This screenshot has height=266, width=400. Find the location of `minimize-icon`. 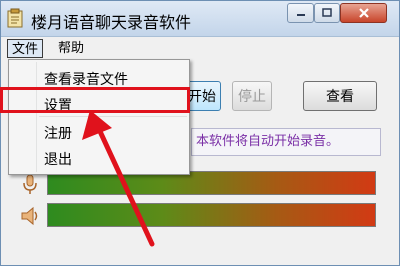

minimize-icon is located at coordinates (300, 15).